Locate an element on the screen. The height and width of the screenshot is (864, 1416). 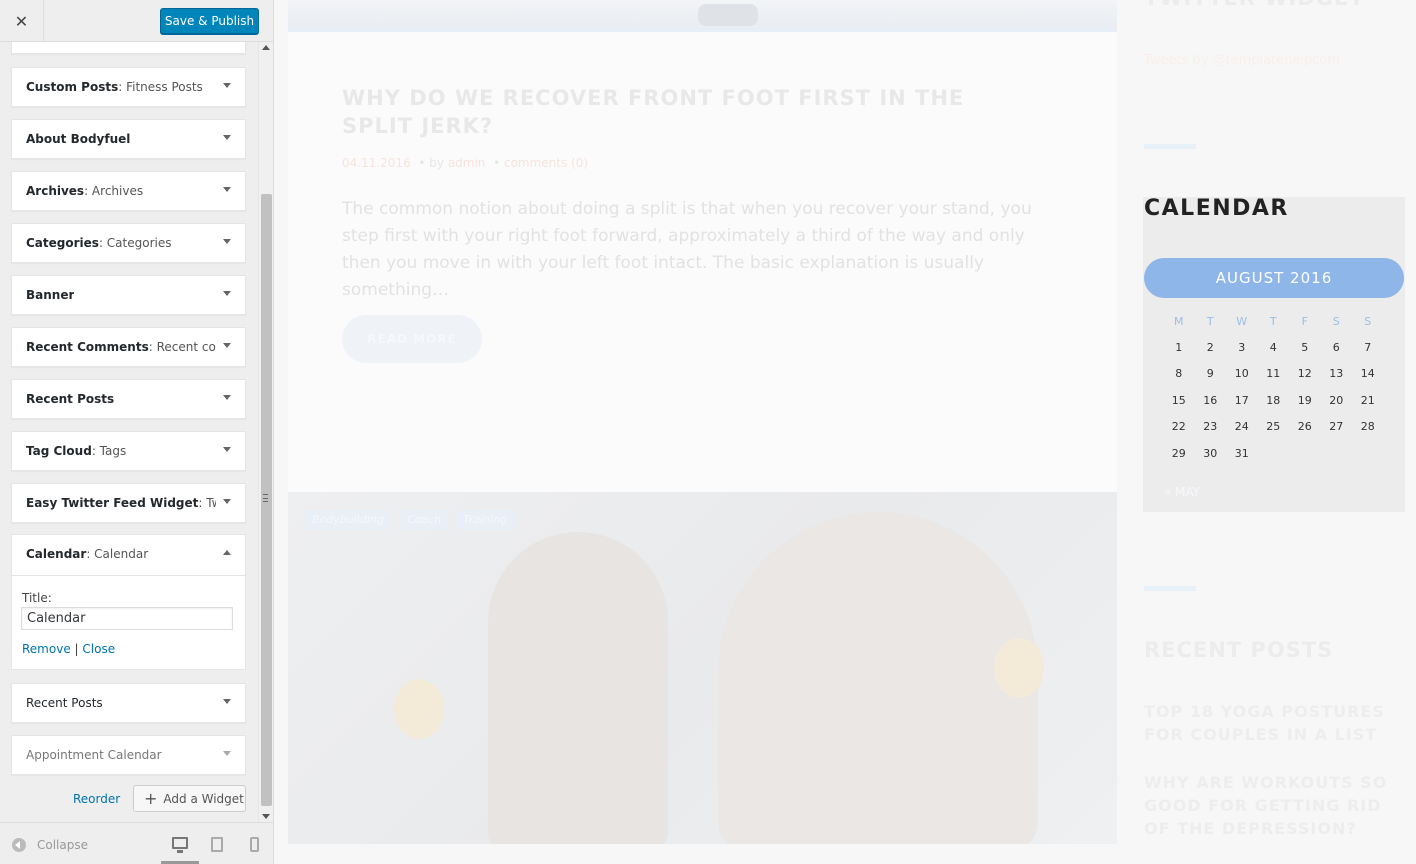
week-row: 15 16 17 18 19 20 21 is located at coordinates (1273, 400).